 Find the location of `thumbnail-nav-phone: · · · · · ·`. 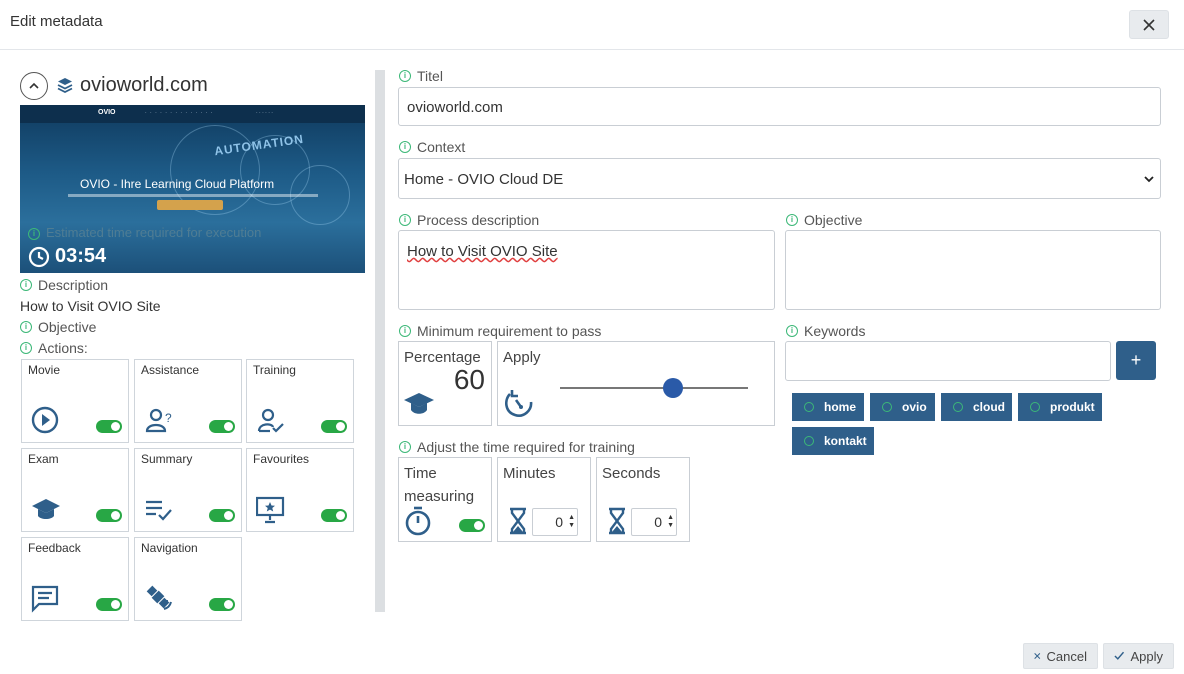

thumbnail-nav-phone: · · · · · · is located at coordinates (264, 113).